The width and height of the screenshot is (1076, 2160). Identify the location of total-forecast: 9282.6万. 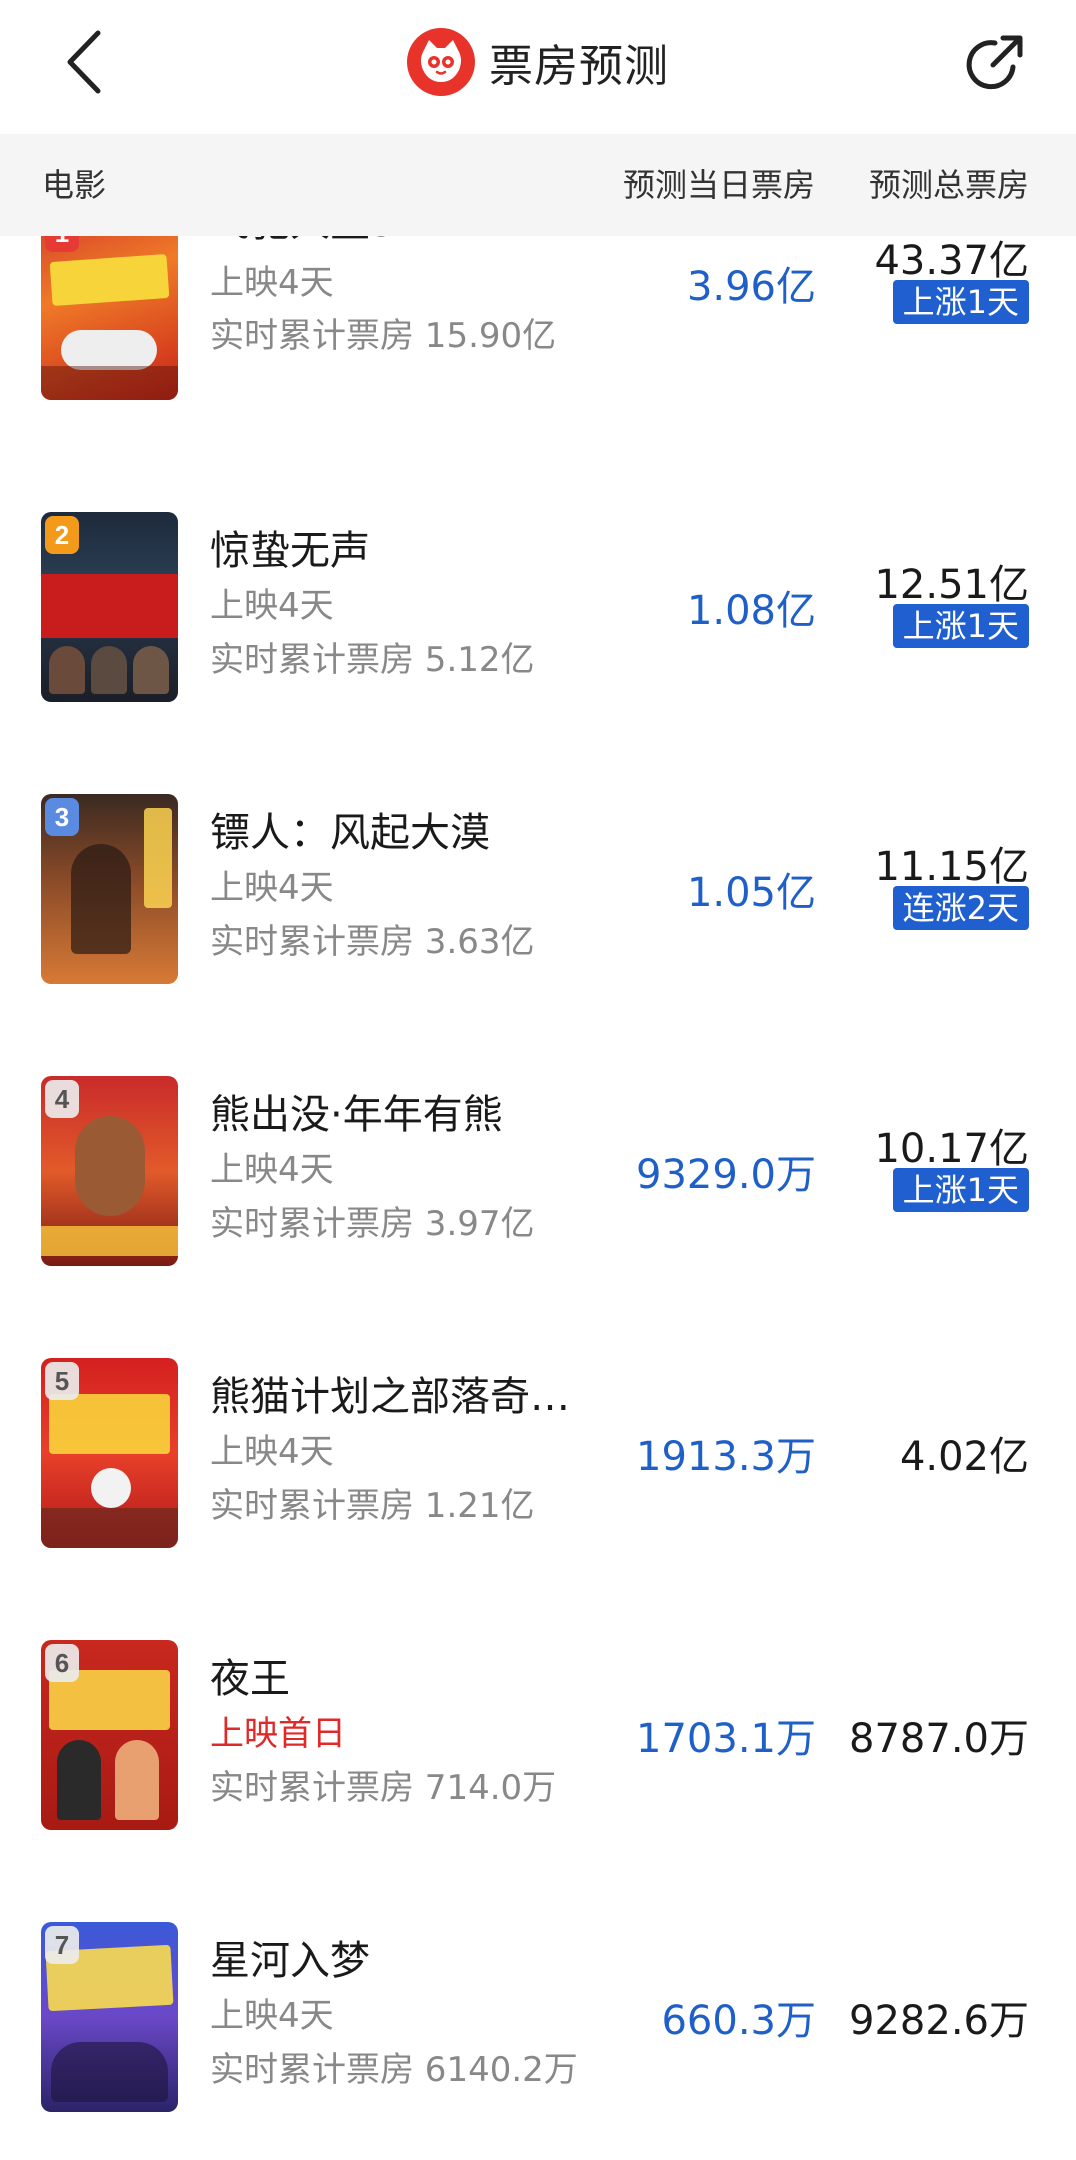
(939, 2021).